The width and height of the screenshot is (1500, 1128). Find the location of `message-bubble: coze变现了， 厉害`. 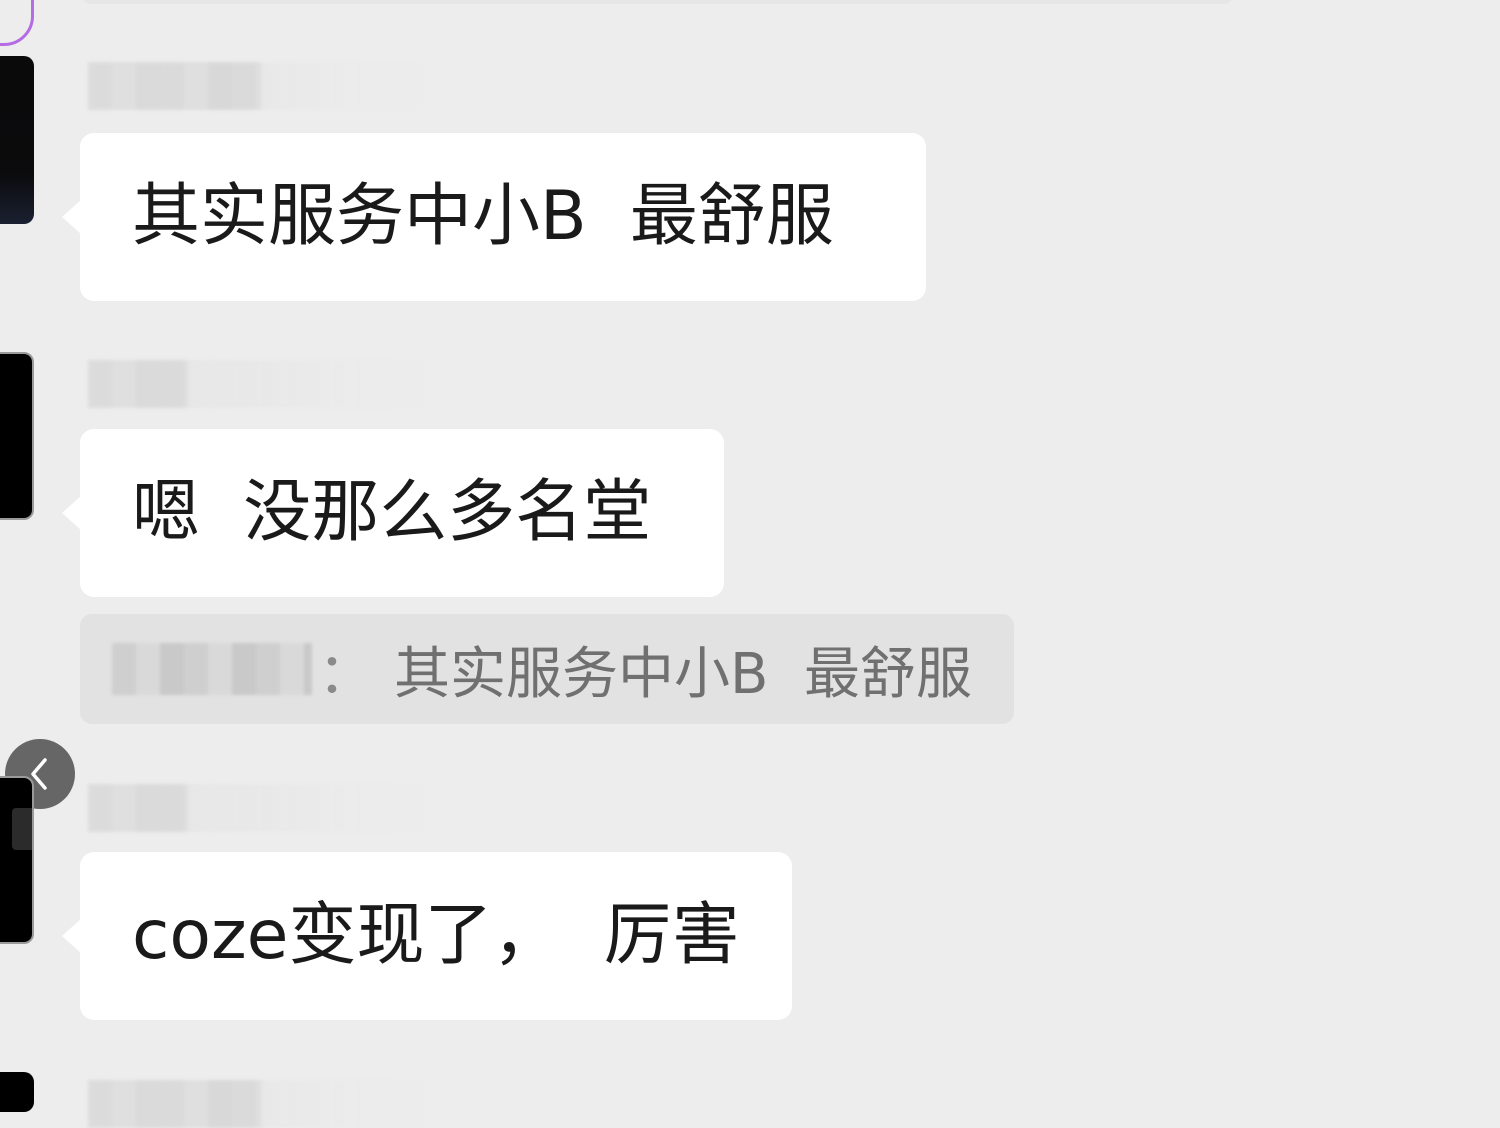

message-bubble: coze变现了， 厉害 is located at coordinates (427, 936).